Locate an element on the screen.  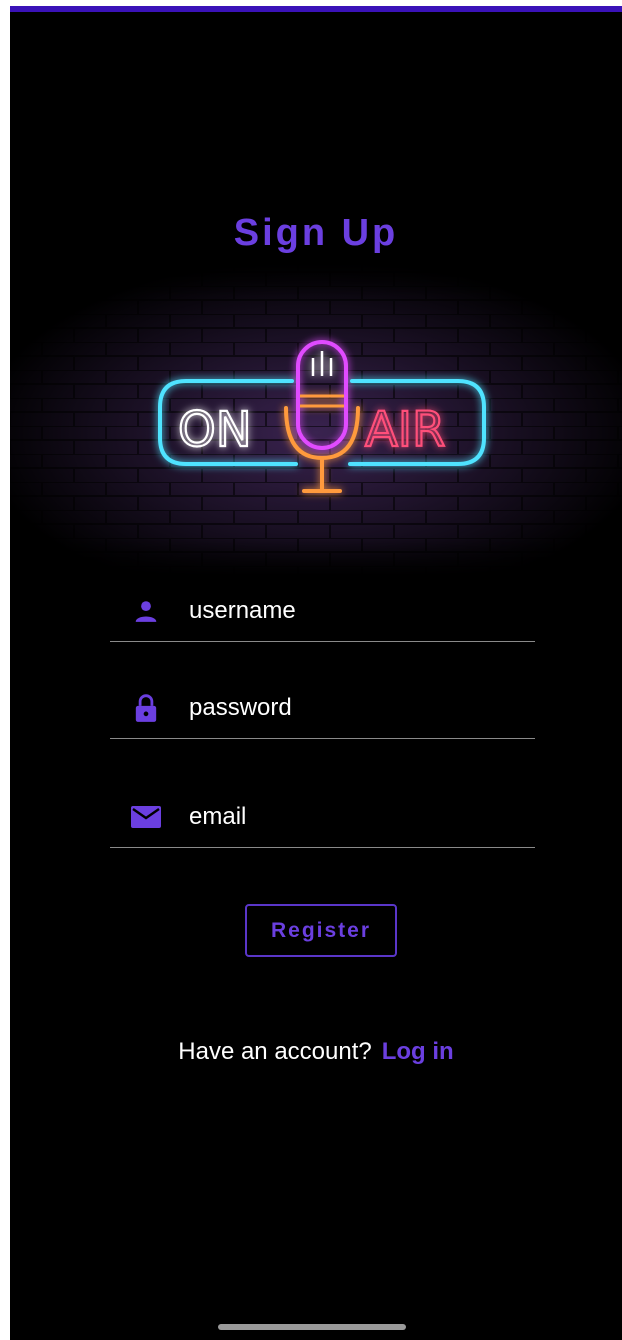
svg-text: AIR is located at coordinates (405, 430).